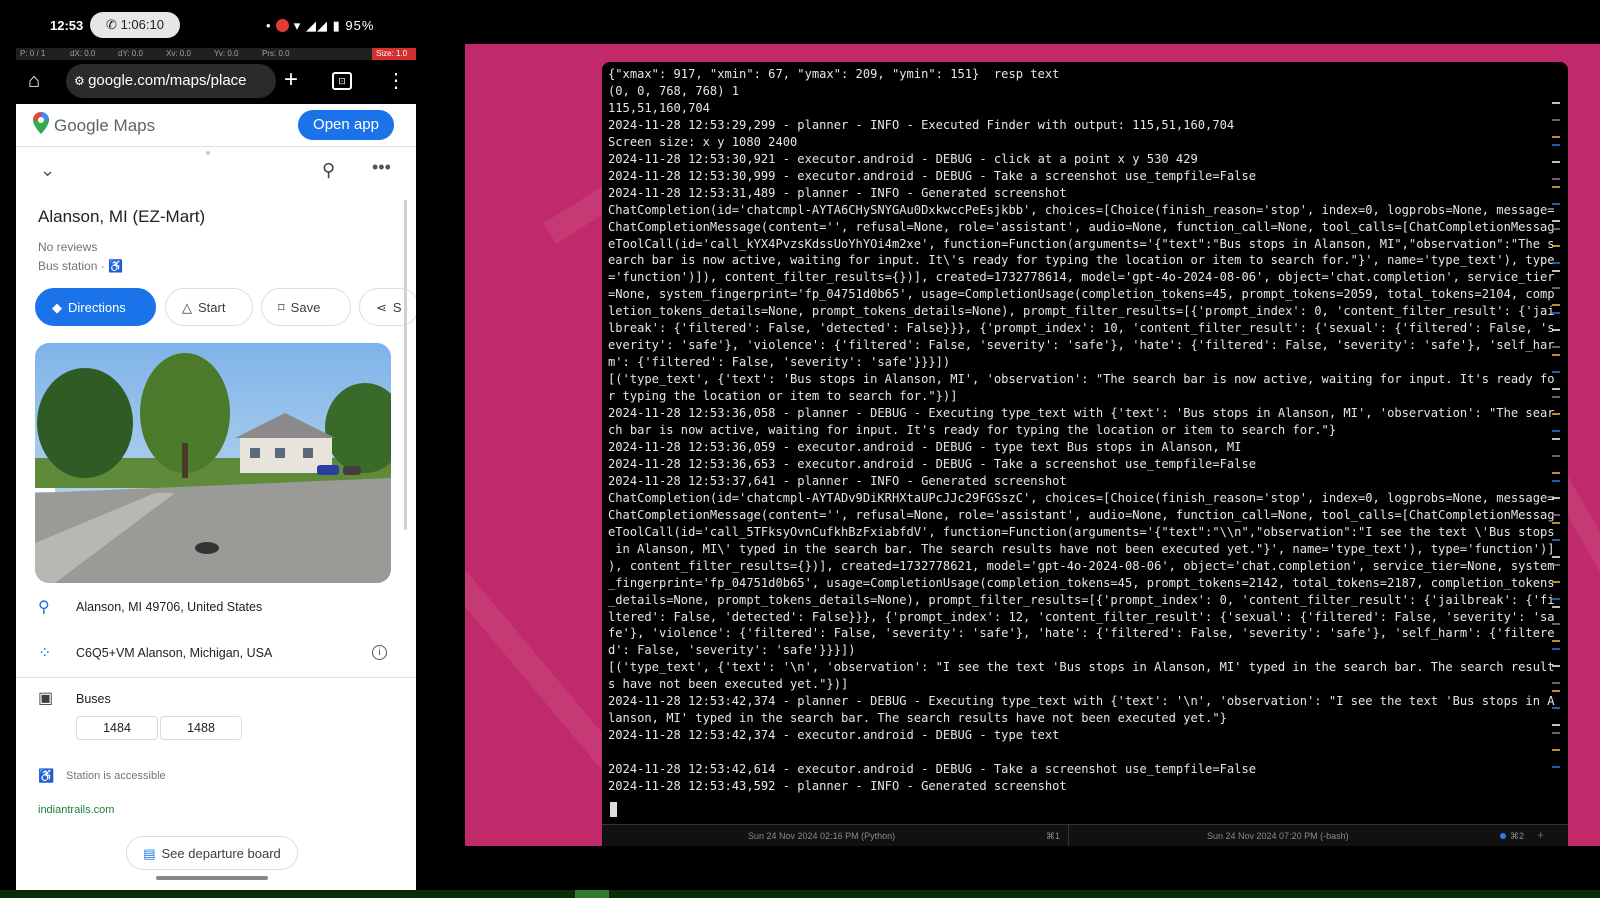  What do you see at coordinates (732, 650) in the screenshot?
I see `terminal-line: d': False, 'severity': 'safe'}}}])` at bounding box center [732, 650].